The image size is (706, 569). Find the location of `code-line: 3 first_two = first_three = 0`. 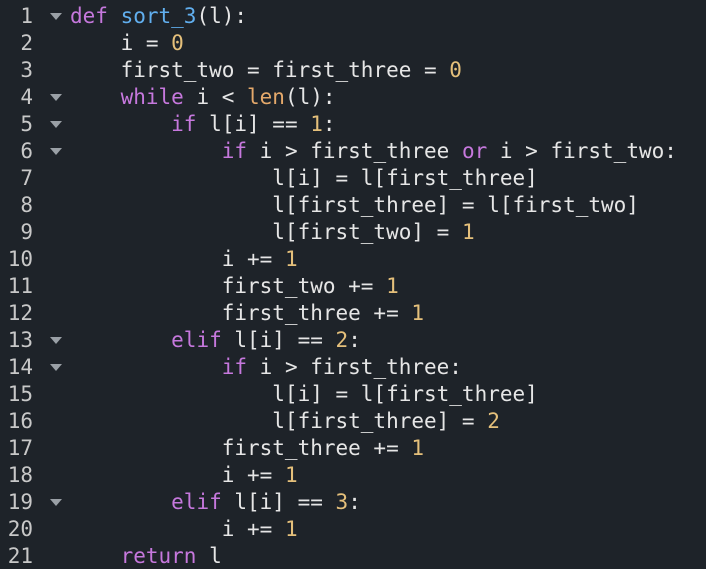

code-line: 3 first_two = first_three = 0 is located at coordinates (353, 70).